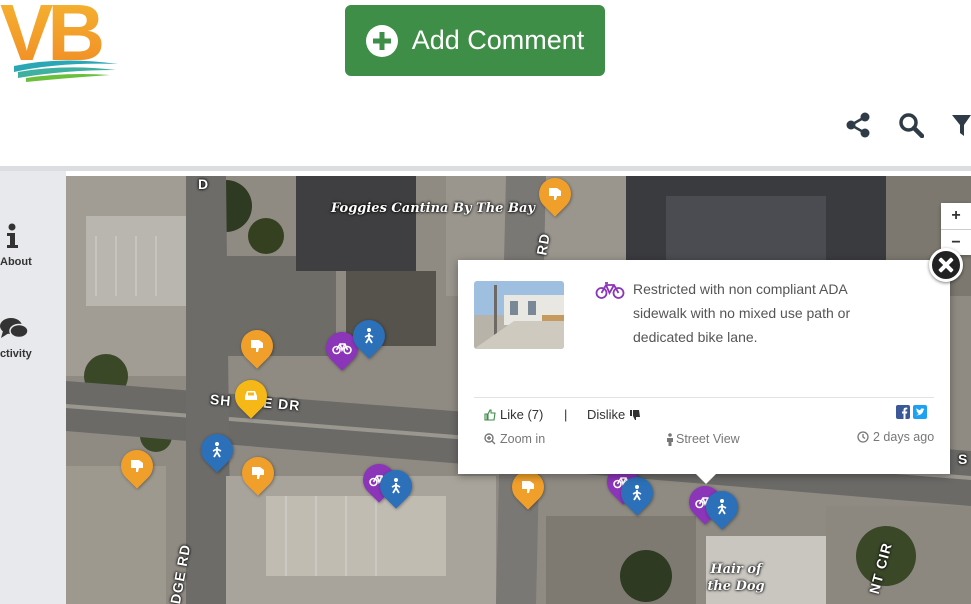 This screenshot has height=604, width=971. What do you see at coordinates (519, 315) in the screenshot?
I see `comment-photo` at bounding box center [519, 315].